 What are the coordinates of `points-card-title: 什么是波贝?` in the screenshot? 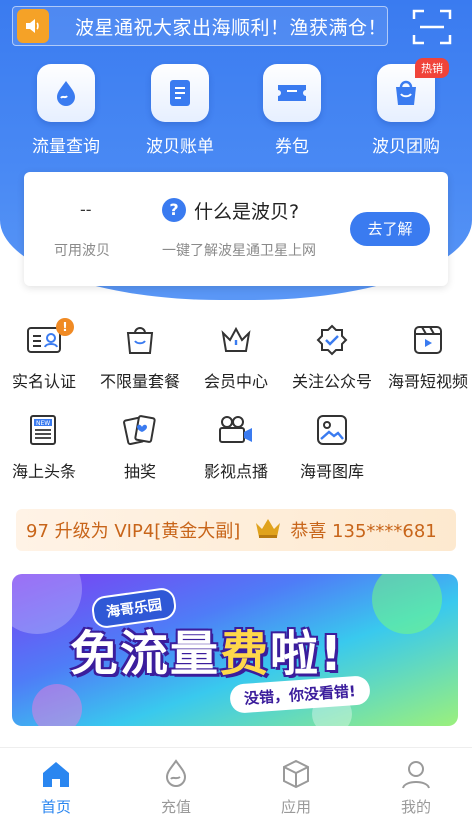 It's located at (247, 212).